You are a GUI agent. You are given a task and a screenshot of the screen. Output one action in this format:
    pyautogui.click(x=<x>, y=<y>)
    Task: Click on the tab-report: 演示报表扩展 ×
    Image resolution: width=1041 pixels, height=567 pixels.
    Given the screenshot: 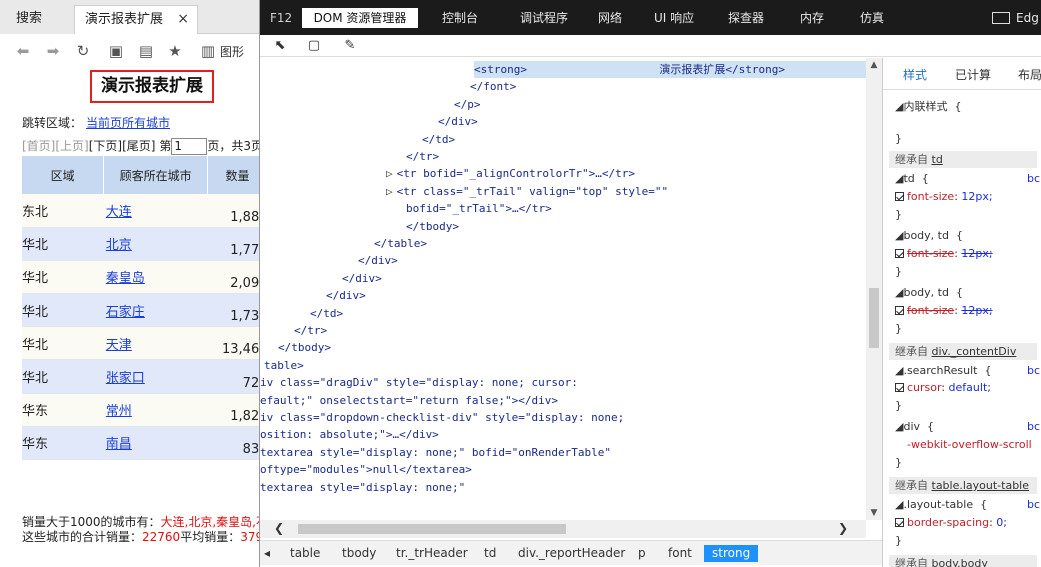 What is the action you would take?
    pyautogui.click(x=136, y=19)
    